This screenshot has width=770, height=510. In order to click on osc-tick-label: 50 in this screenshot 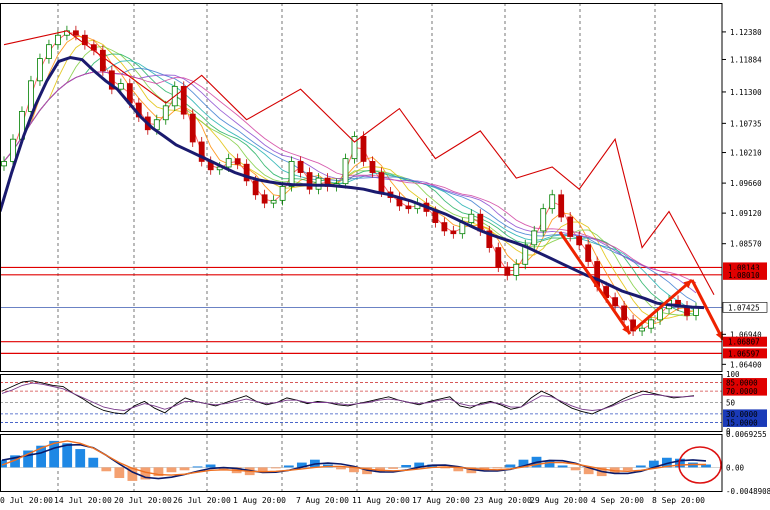, I will do `click(731, 403)`.